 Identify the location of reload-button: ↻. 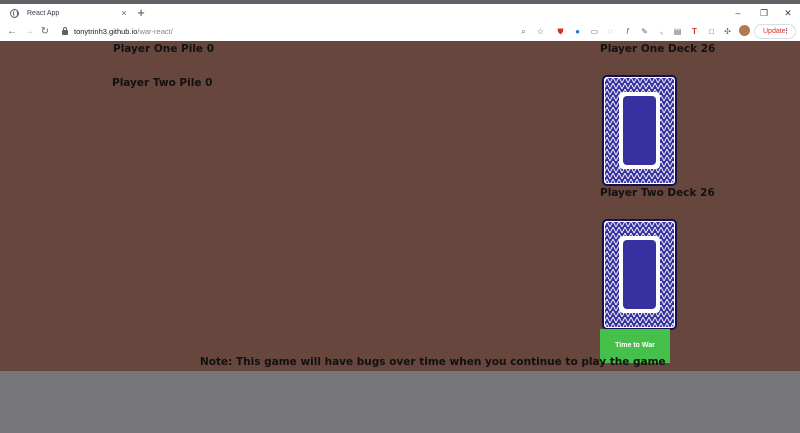
(45, 31).